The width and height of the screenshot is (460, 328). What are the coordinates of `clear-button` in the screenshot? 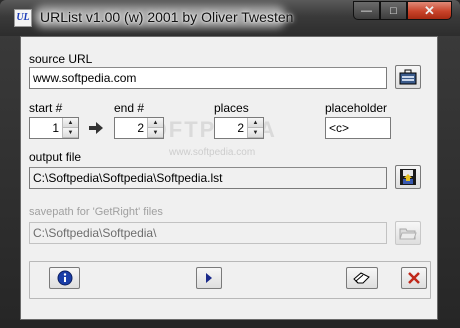 It's located at (362, 278).